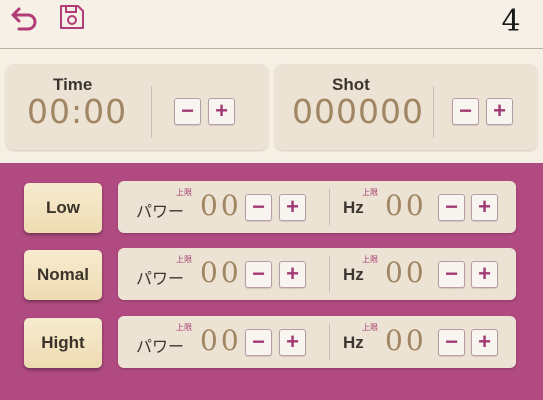 Image resolution: width=543 pixels, height=400 pixels. What do you see at coordinates (137, 107) in the screenshot?
I see `time-card: Time 00:00 − +` at bounding box center [137, 107].